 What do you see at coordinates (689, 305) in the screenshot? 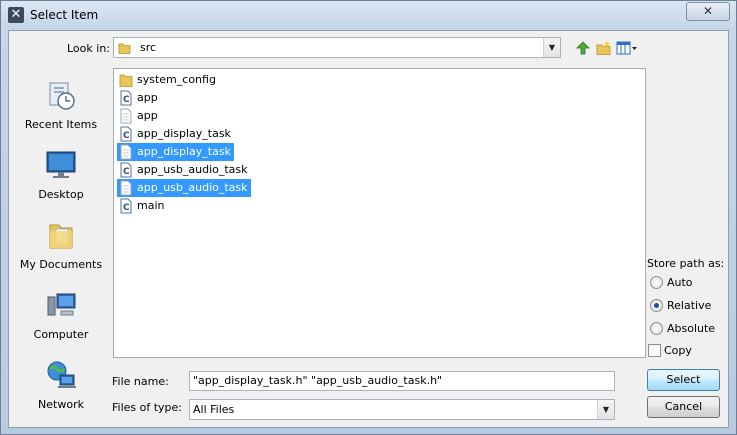
I see `radio-label: Relative` at bounding box center [689, 305].